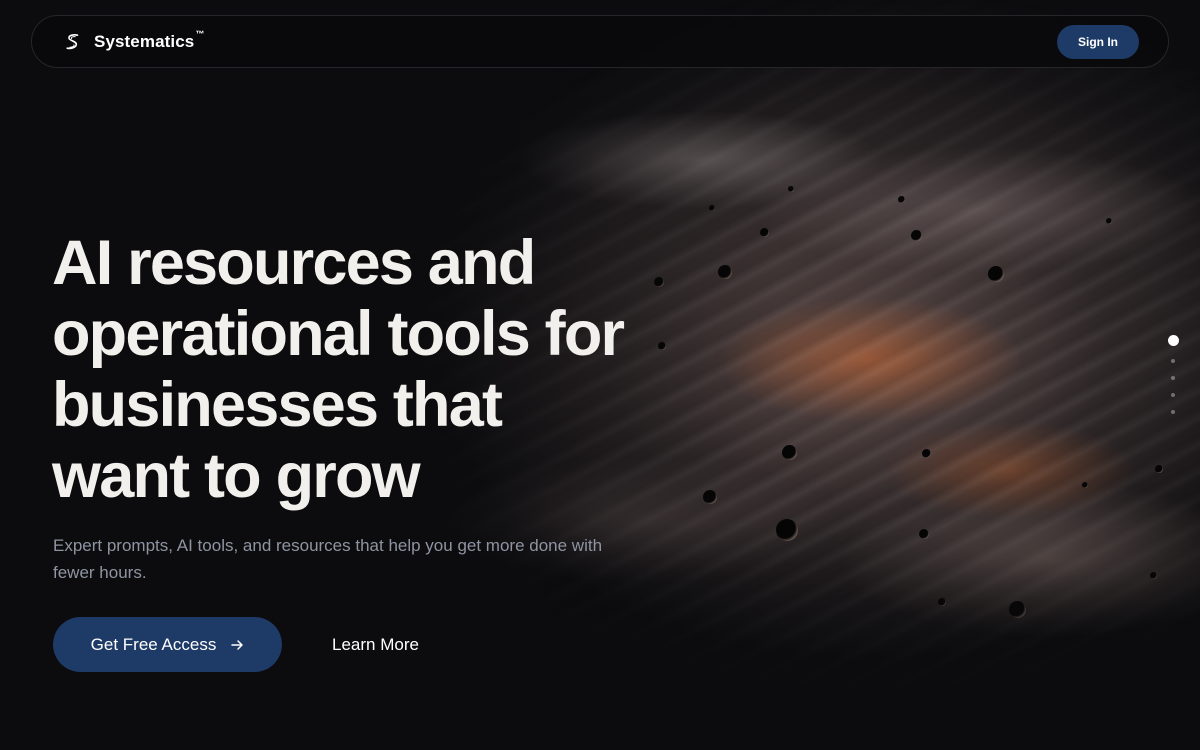 This screenshot has width=1200, height=750. I want to click on get-free-access-button: Get Free Access, so click(167, 644).